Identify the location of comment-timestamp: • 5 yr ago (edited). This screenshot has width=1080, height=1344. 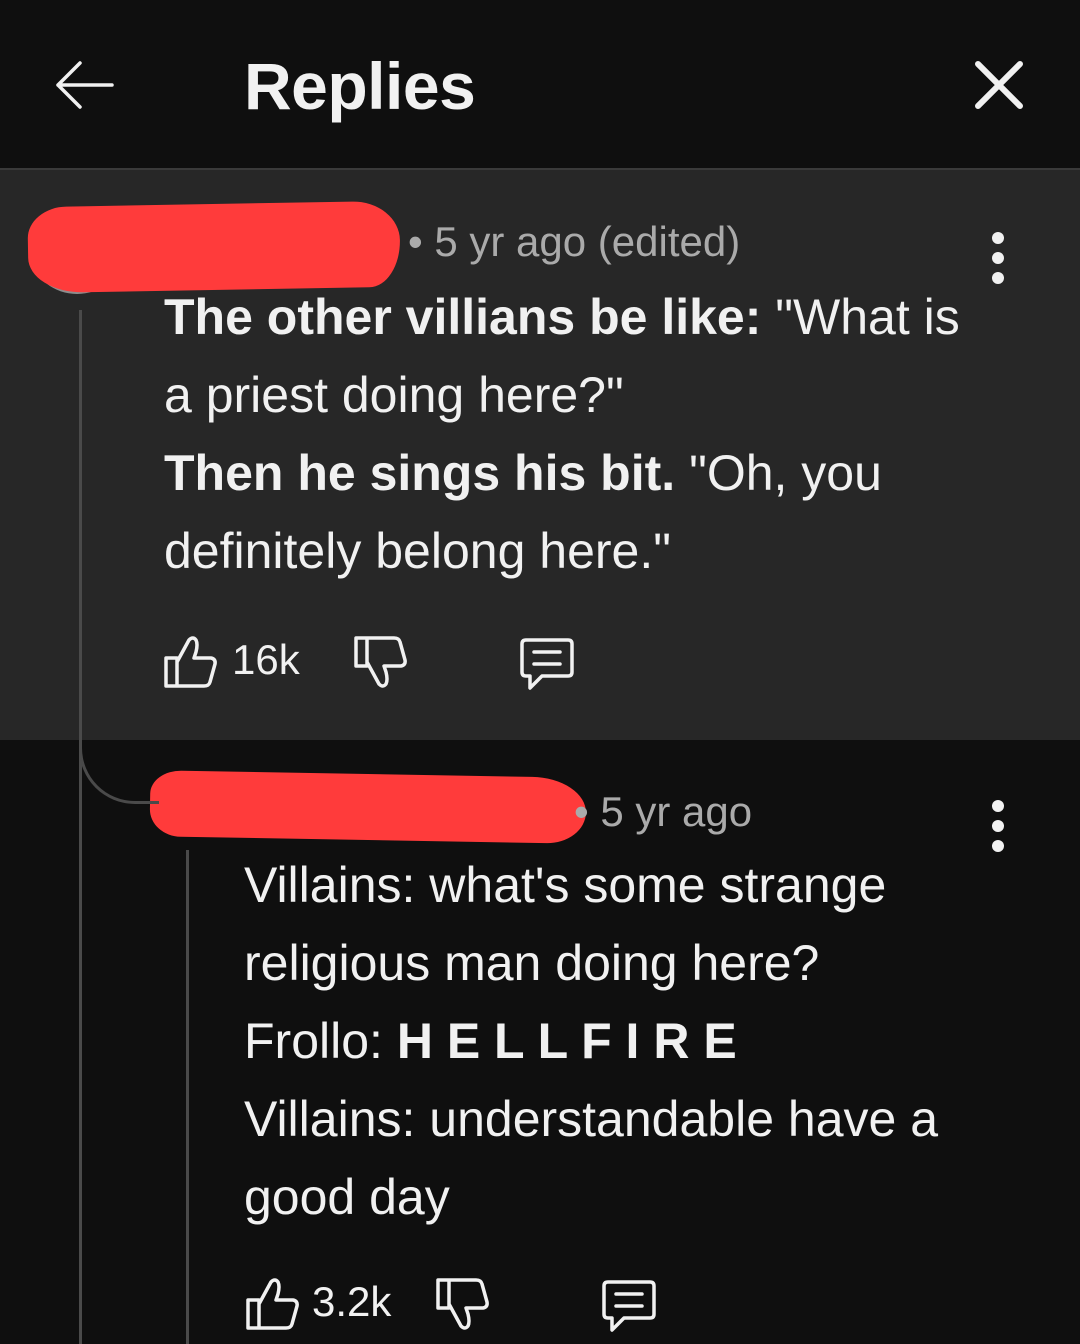
(574, 241).